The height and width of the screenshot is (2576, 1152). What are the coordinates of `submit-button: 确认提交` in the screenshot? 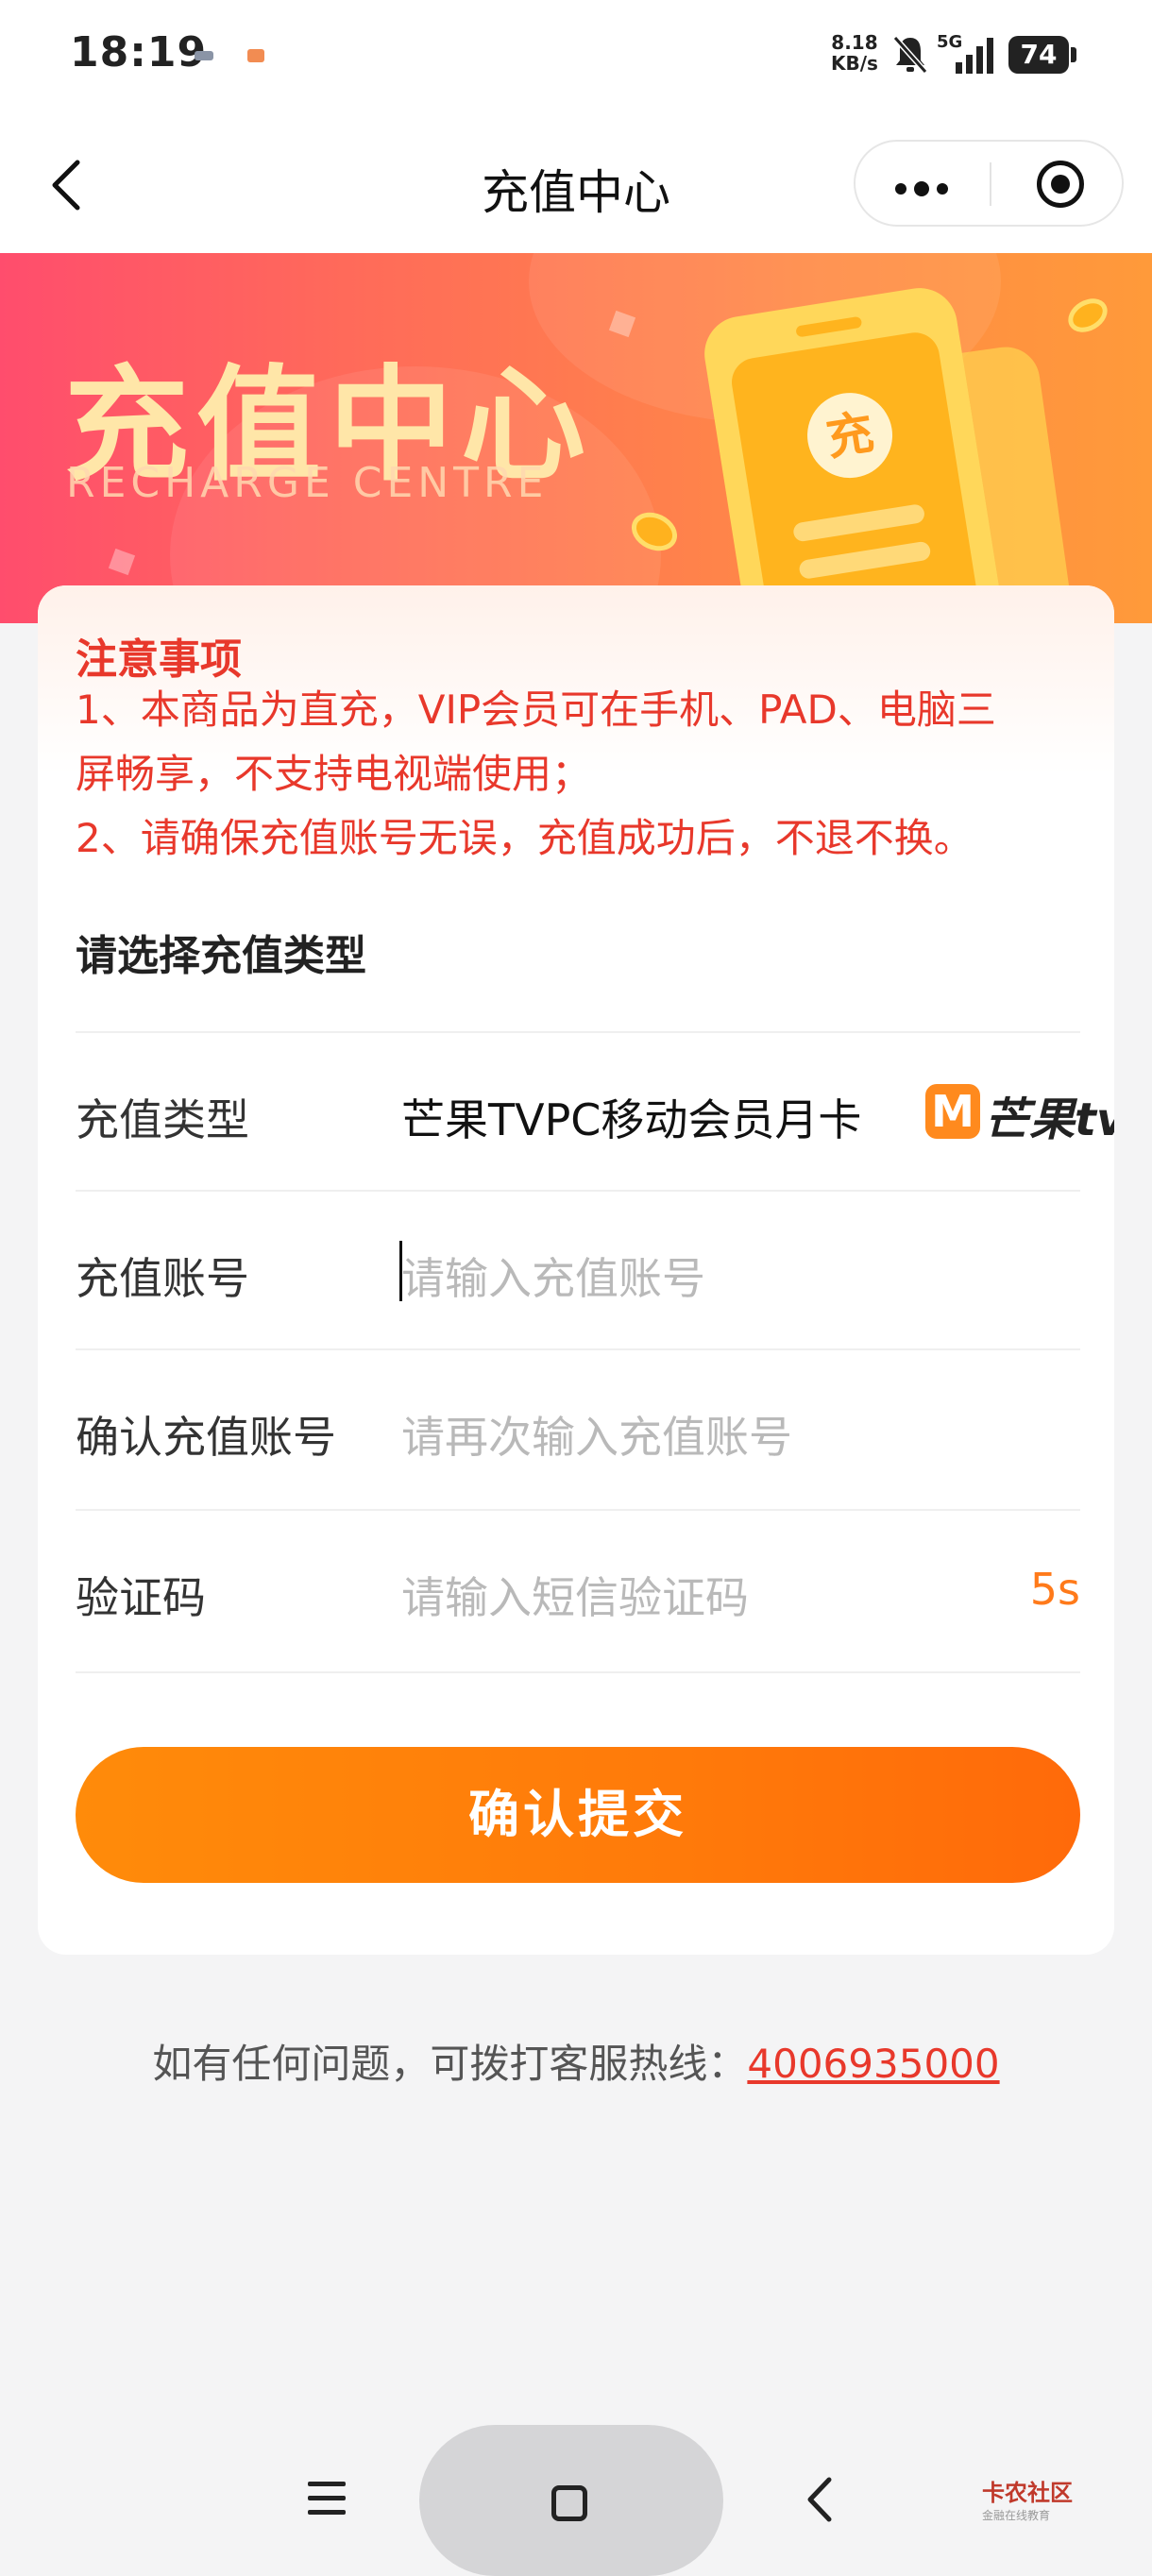 It's located at (578, 1815).